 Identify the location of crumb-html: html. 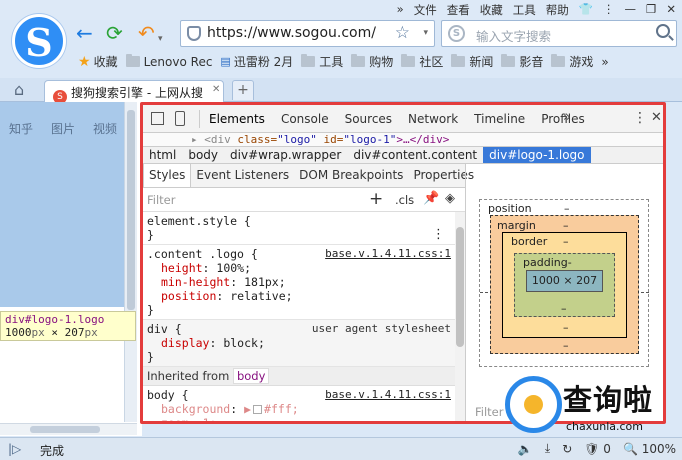
(162, 155).